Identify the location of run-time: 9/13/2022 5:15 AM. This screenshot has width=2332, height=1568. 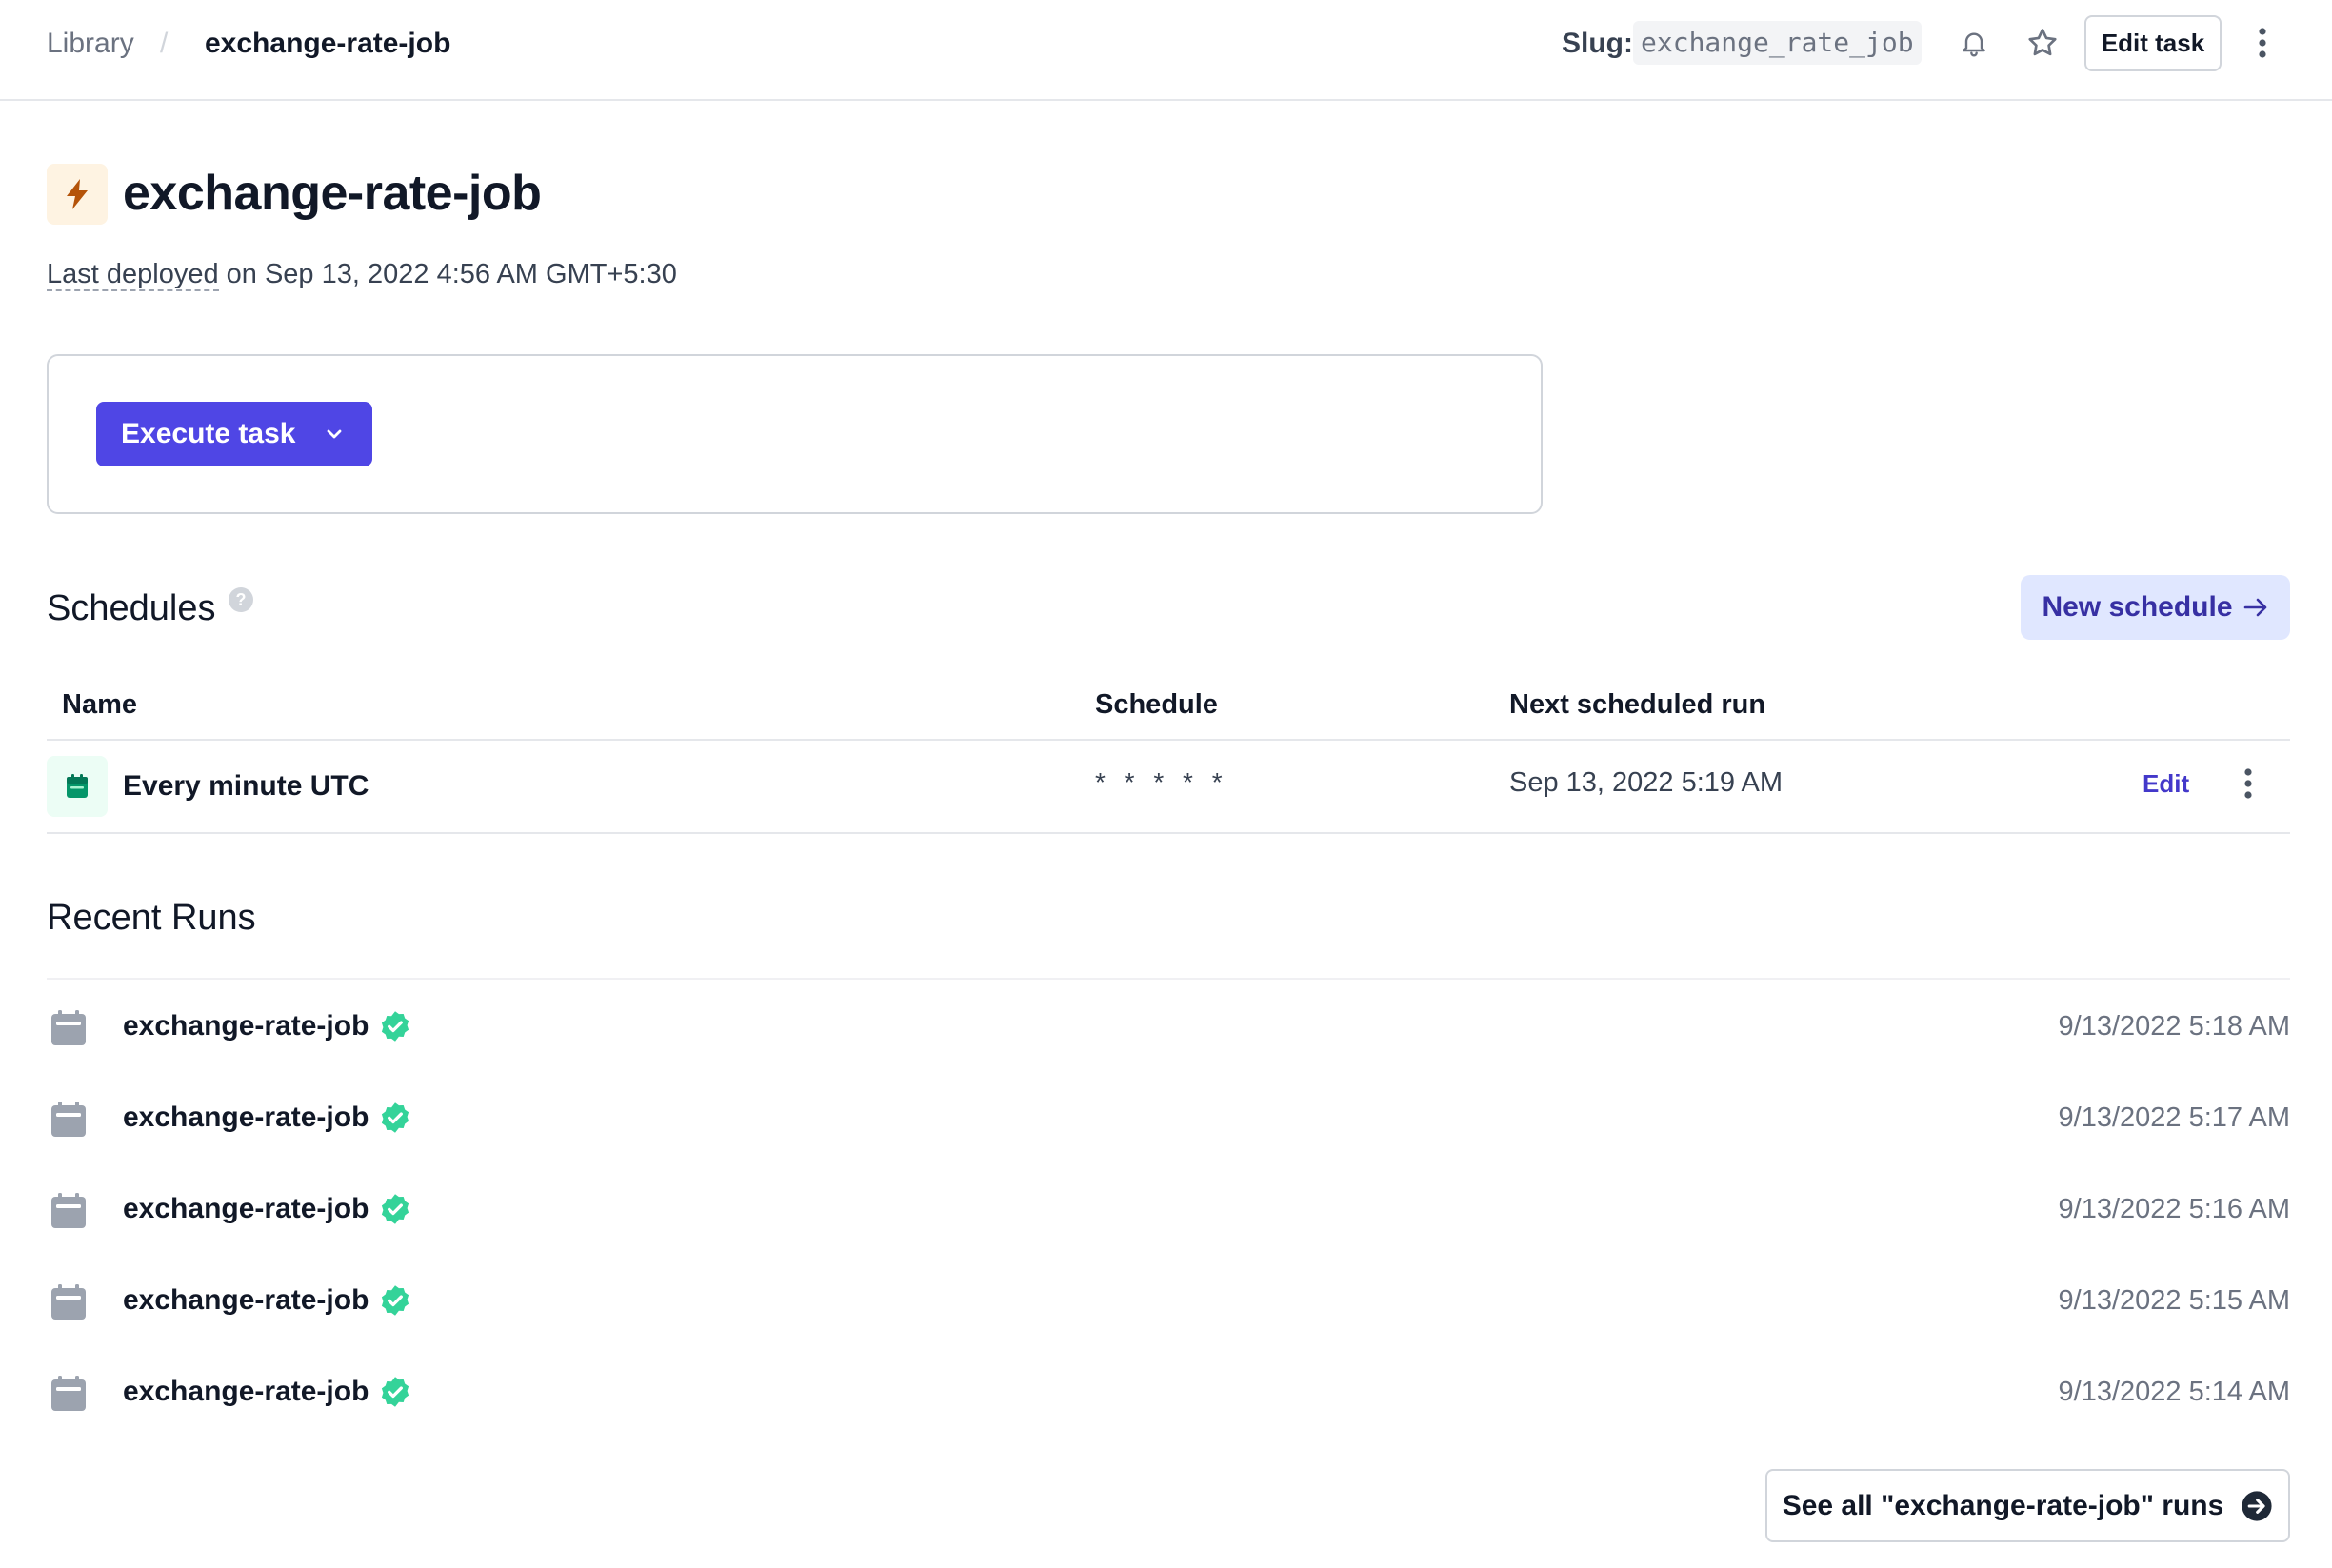
(2174, 1301).